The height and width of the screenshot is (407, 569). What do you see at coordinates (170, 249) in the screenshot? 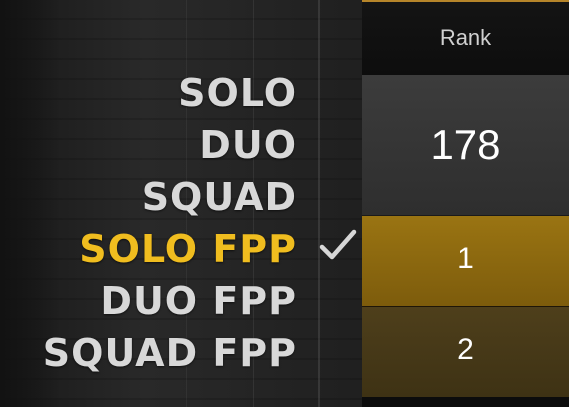
I see `mode-item-solo-fpp: SOLO FPP` at bounding box center [170, 249].